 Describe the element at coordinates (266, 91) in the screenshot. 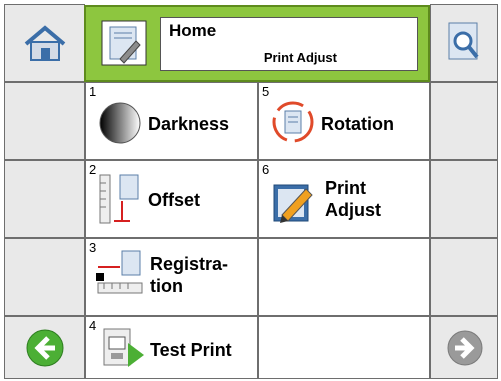

I see `menu-number: 5` at that location.